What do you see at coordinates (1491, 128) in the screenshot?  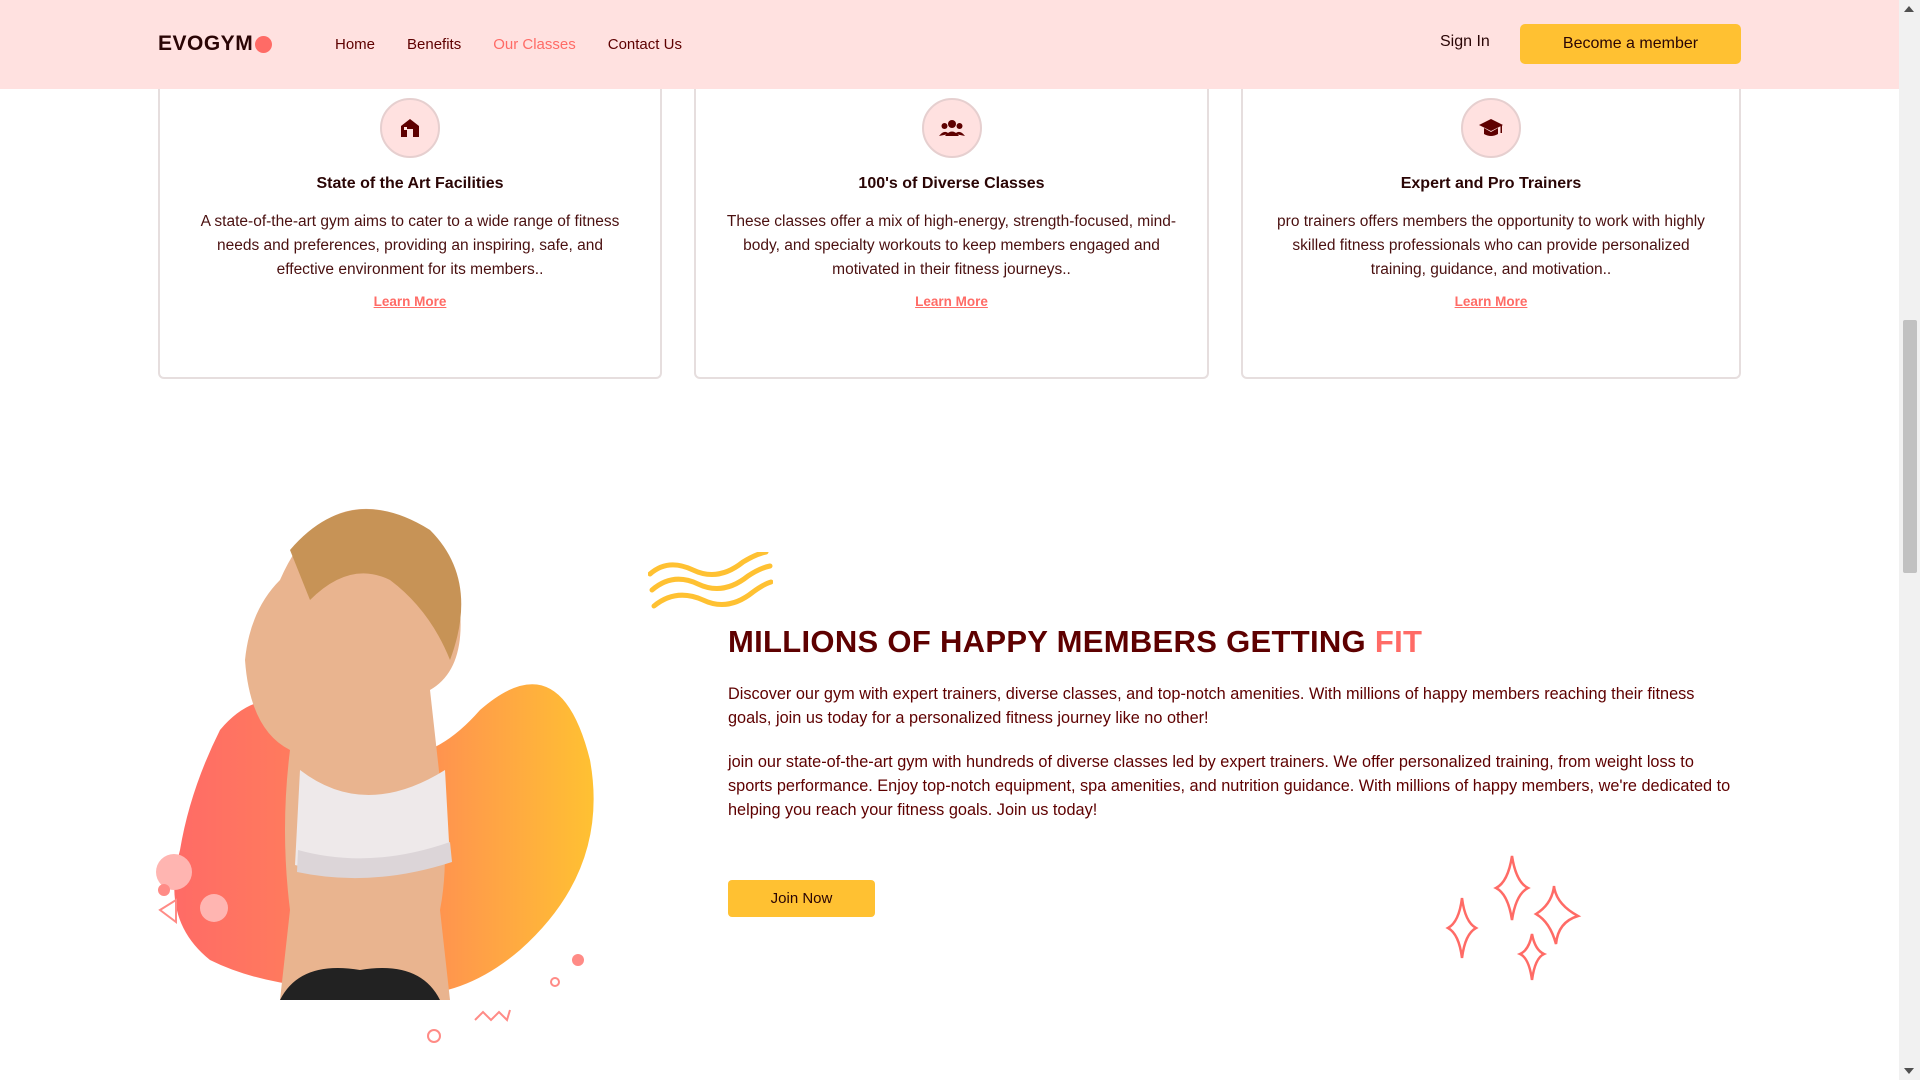 I see `graduation-cap-icon` at bounding box center [1491, 128].